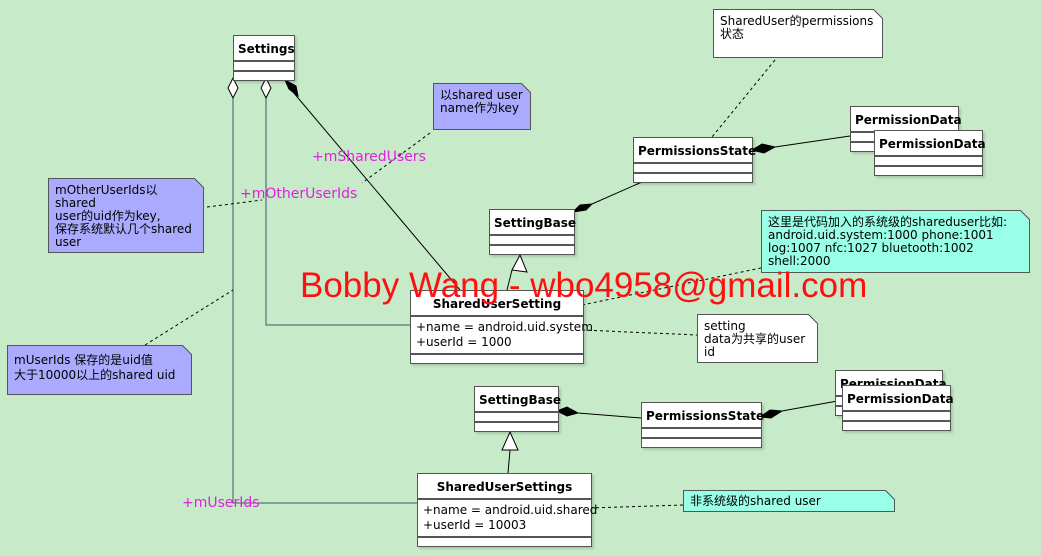 This screenshot has height=556, width=1041. What do you see at coordinates (99, 370) in the screenshot?
I see `note-user-ids: mUserIds 保存的是uid值 大于10000以上的shared uid` at bounding box center [99, 370].